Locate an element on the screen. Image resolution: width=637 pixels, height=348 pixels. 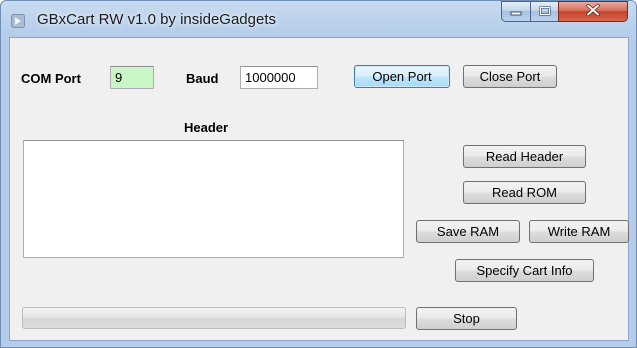
close-icon is located at coordinates (593, 12).